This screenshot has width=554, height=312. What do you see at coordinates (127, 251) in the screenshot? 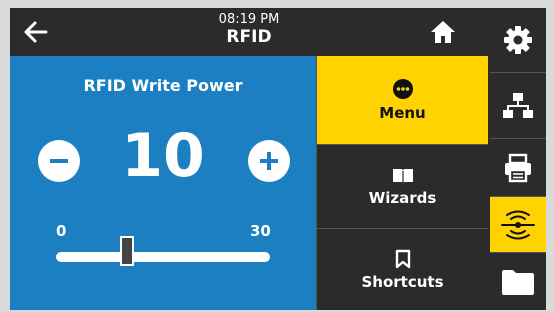
I see `slider-thumb` at bounding box center [127, 251].